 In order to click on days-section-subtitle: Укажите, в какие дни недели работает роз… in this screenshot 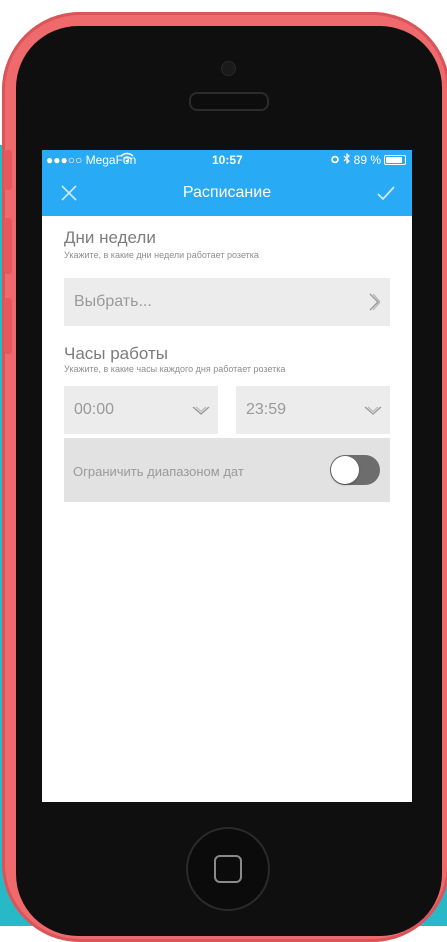, I will do `click(161, 255)`.